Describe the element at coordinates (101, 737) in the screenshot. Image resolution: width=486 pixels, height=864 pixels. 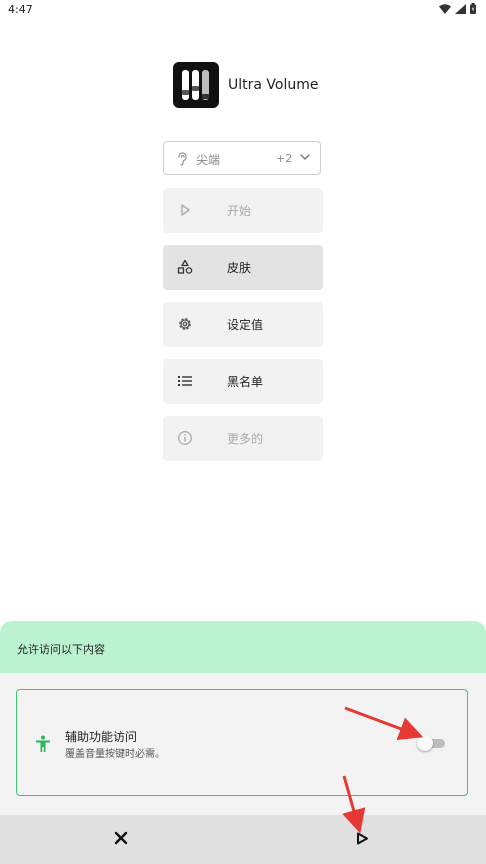
I see `permission-item-title: 辅助功能访问` at that location.